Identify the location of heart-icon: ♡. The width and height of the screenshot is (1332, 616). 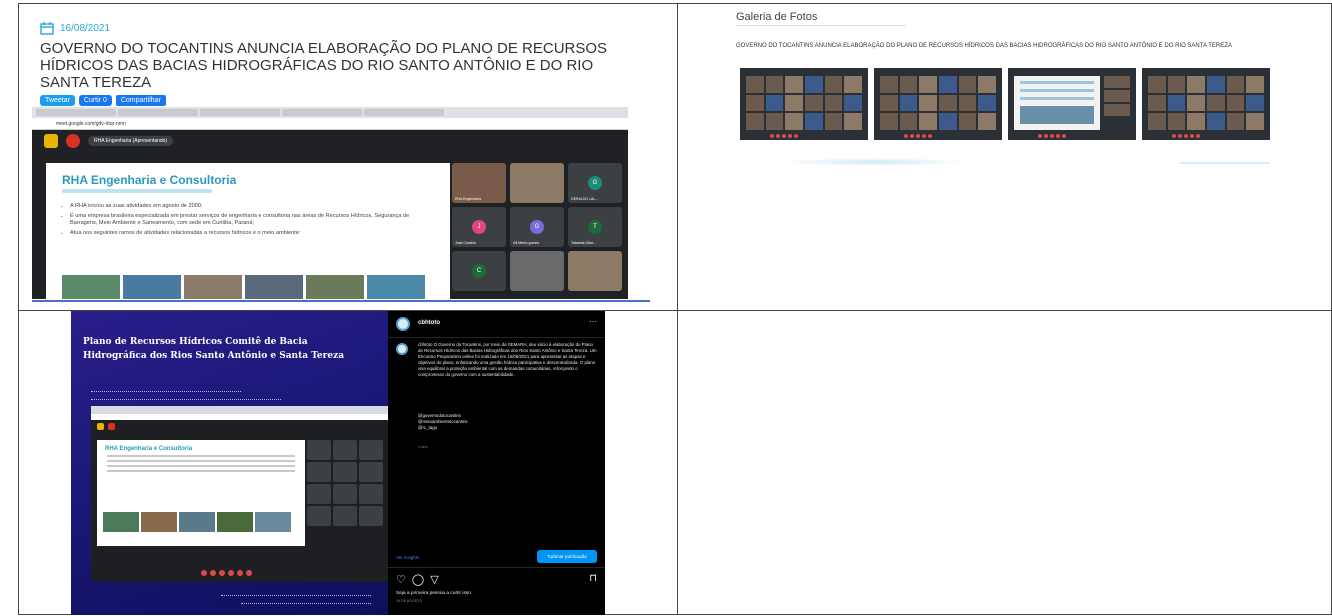
(401, 579).